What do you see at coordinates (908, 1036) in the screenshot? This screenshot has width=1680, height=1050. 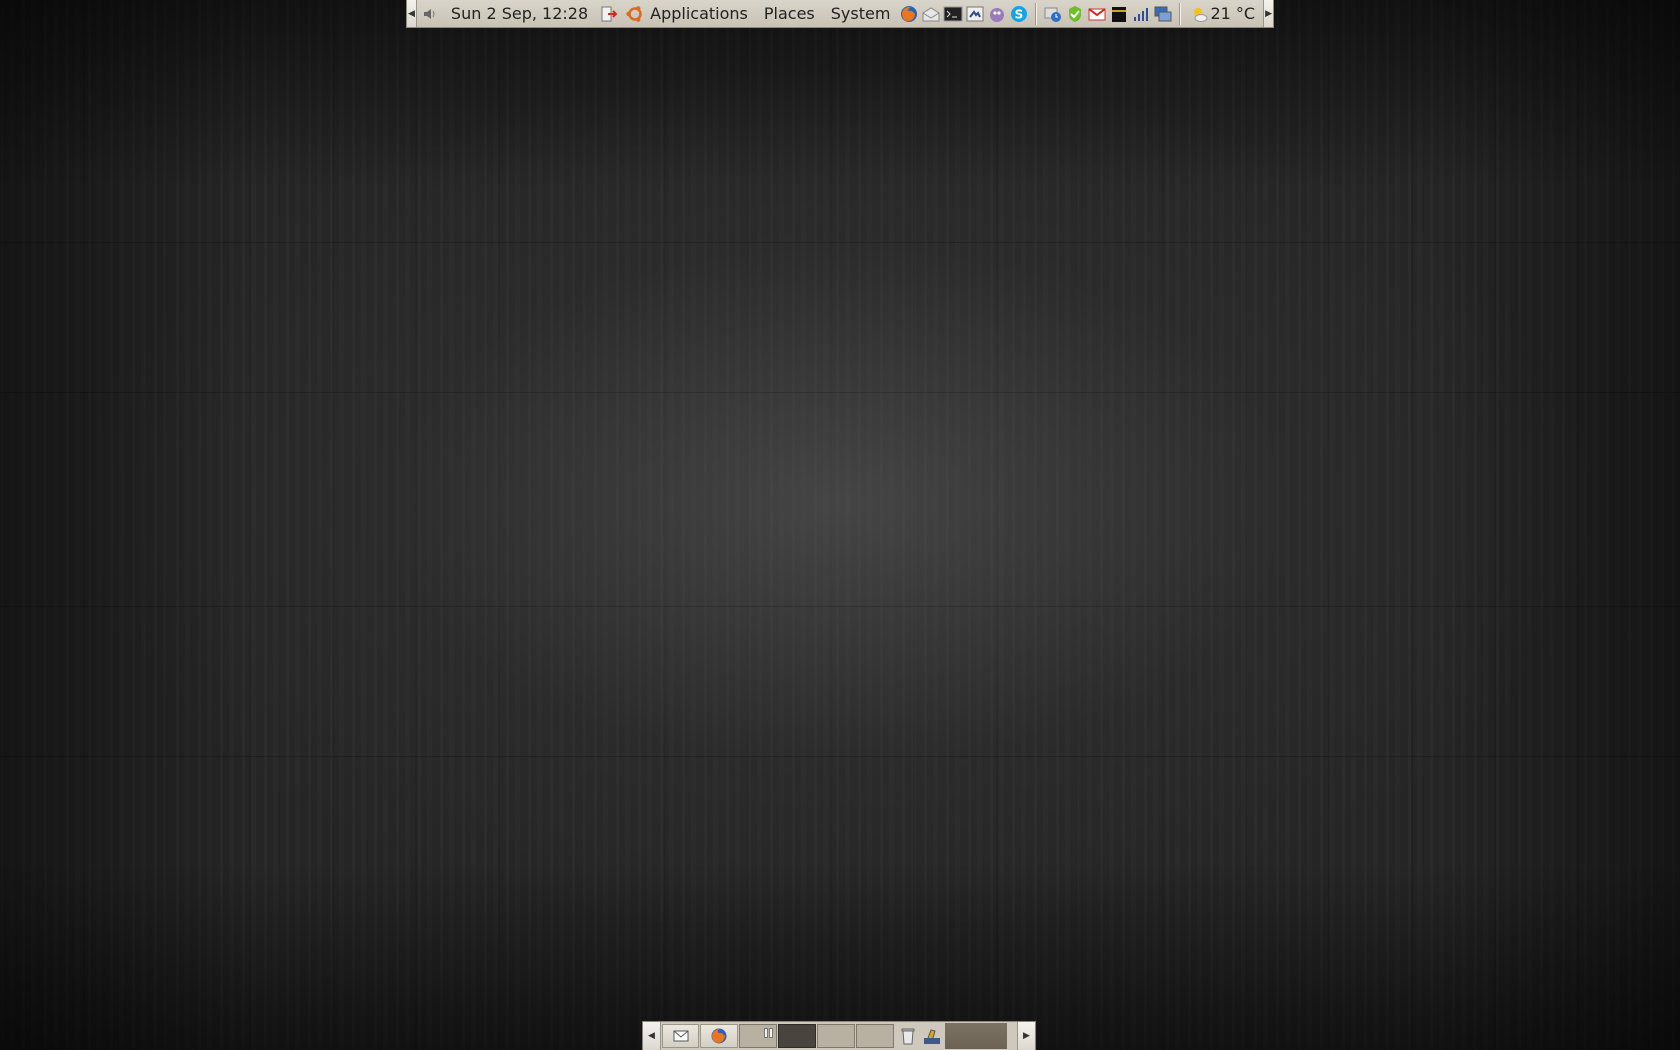 I see `trash-icon` at bounding box center [908, 1036].